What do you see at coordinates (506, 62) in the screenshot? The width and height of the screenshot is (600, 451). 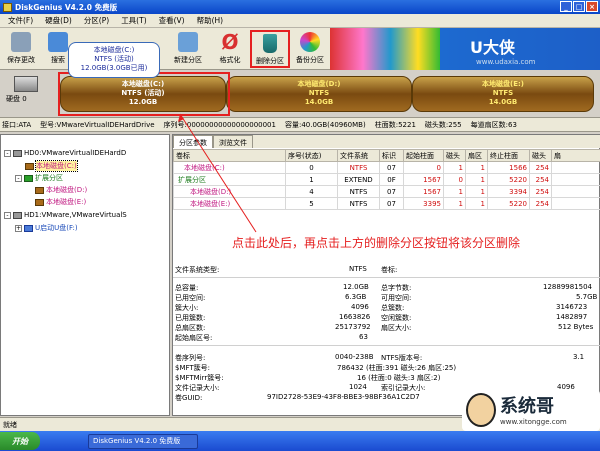 I see `banner-url: www.udaxia.com` at bounding box center [506, 62].